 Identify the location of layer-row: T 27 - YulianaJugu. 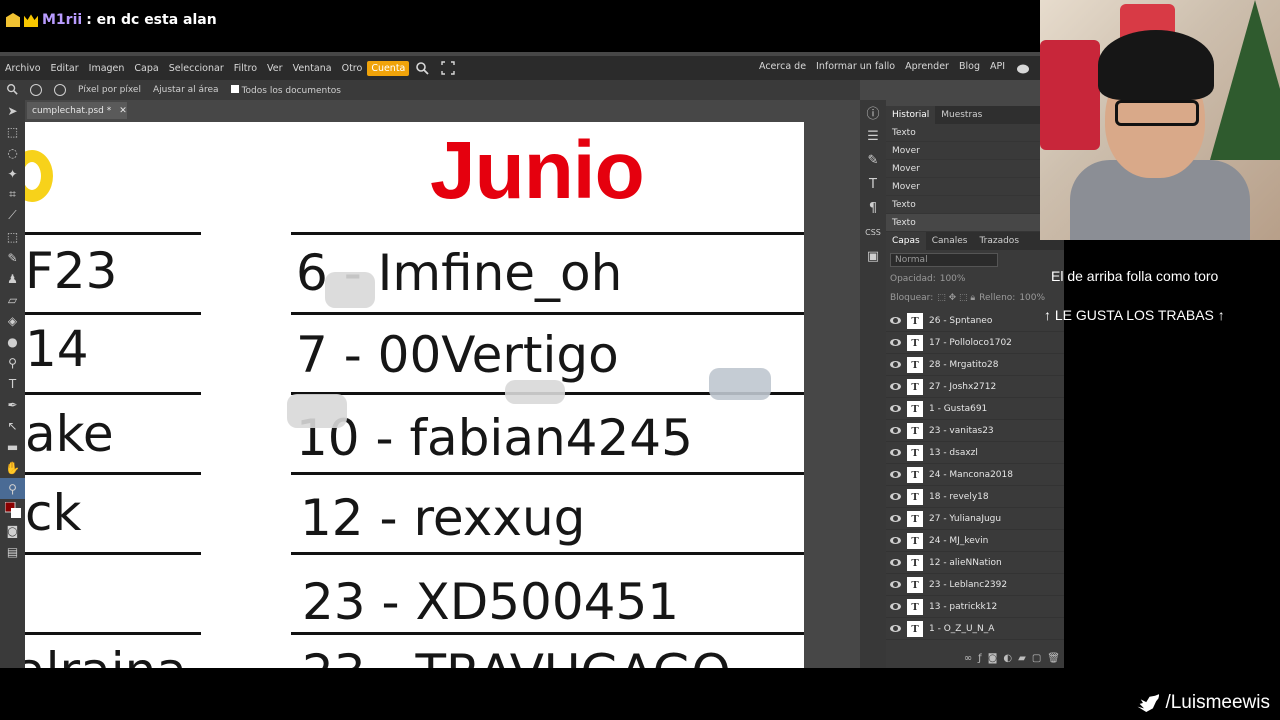
(975, 519).